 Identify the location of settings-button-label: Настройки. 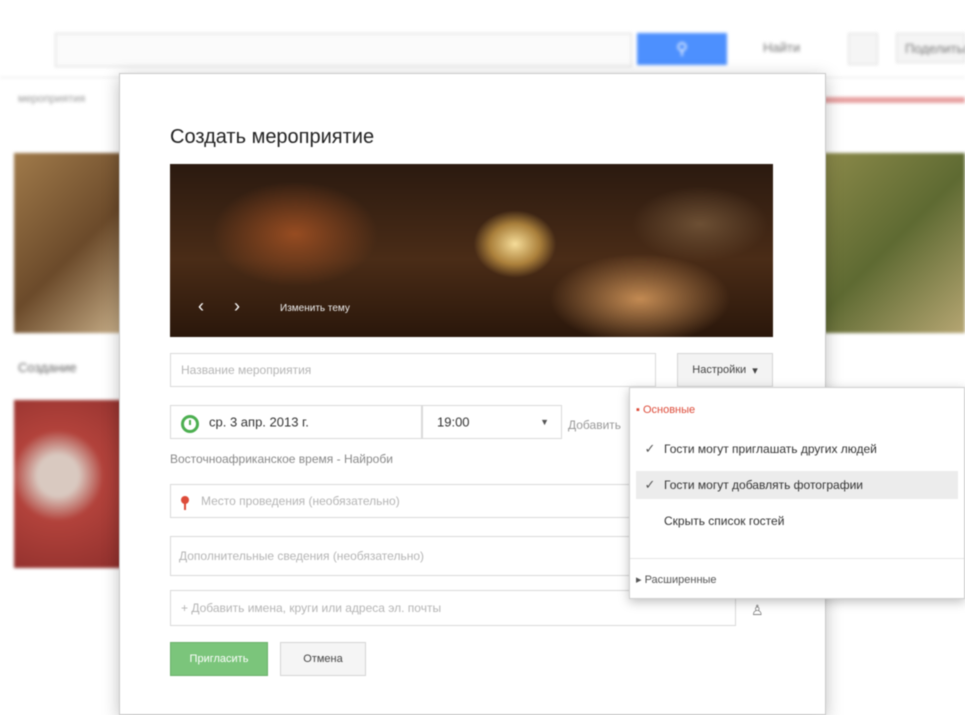
(719, 370).